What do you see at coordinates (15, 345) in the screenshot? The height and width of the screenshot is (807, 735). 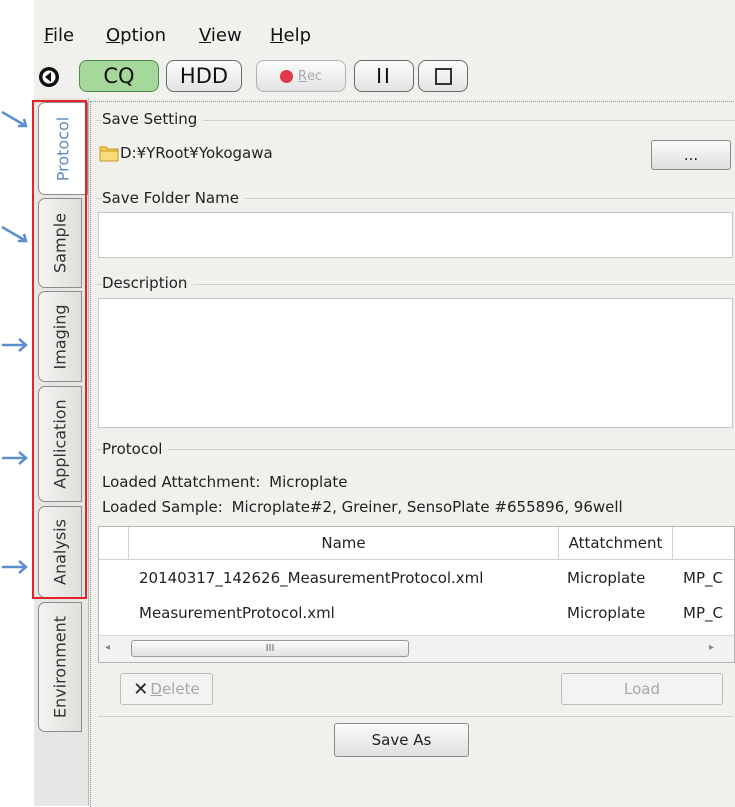 I see `arrow-imaging-icon` at bounding box center [15, 345].